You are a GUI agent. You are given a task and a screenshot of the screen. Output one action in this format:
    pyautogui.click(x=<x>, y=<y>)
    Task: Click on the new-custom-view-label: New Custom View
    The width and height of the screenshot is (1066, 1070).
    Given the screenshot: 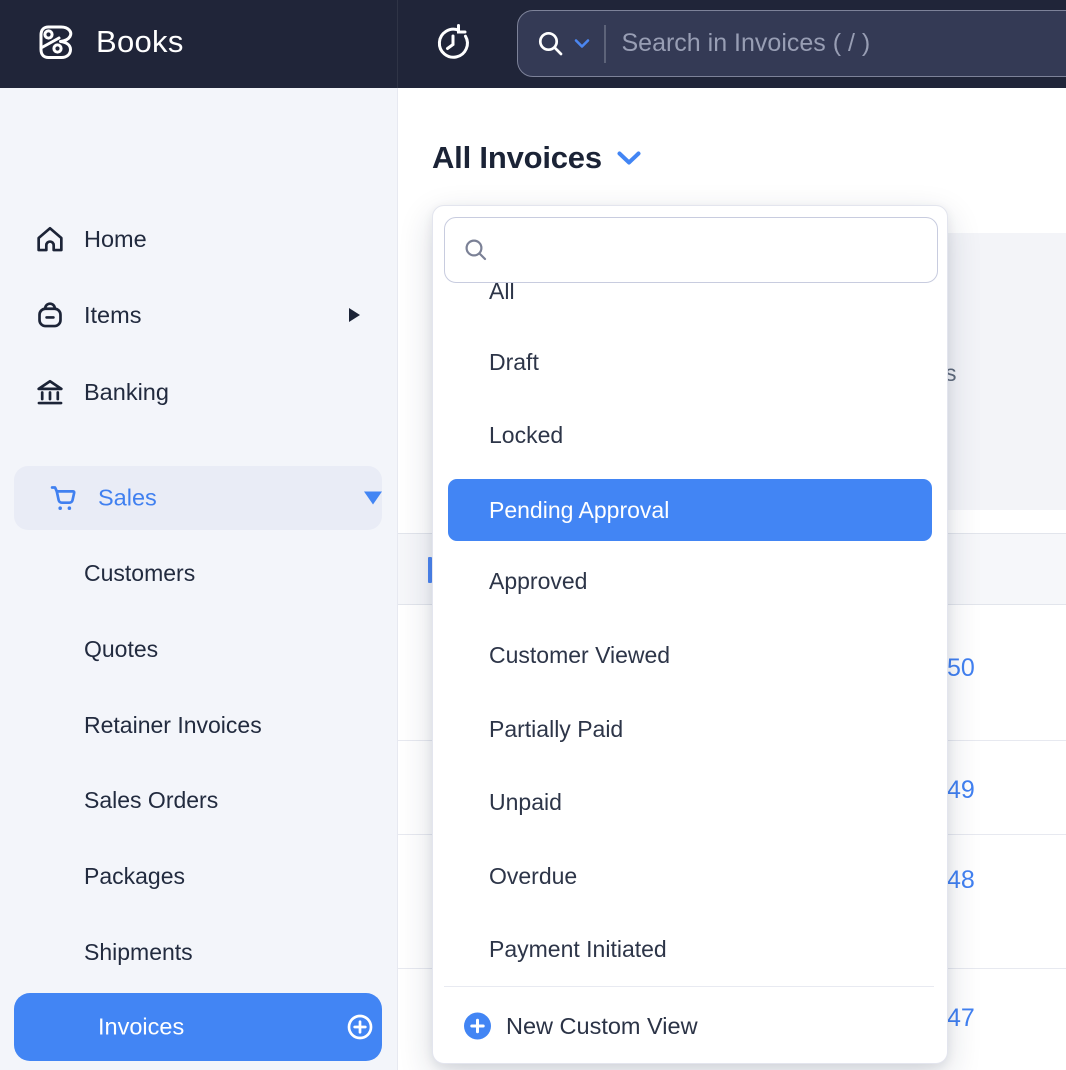 What is the action you would take?
    pyautogui.click(x=602, y=1025)
    